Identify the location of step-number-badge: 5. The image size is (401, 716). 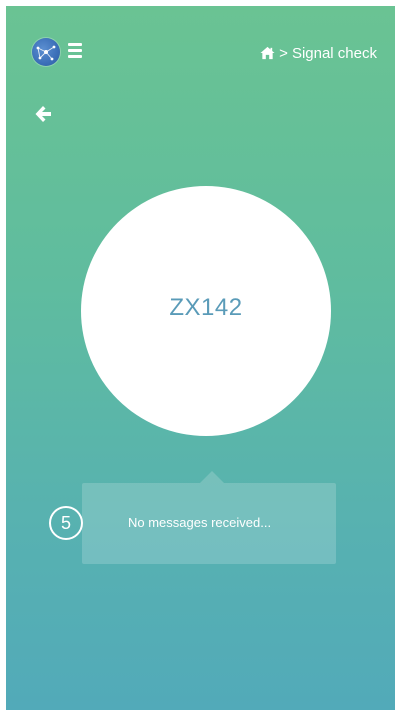
(66, 523).